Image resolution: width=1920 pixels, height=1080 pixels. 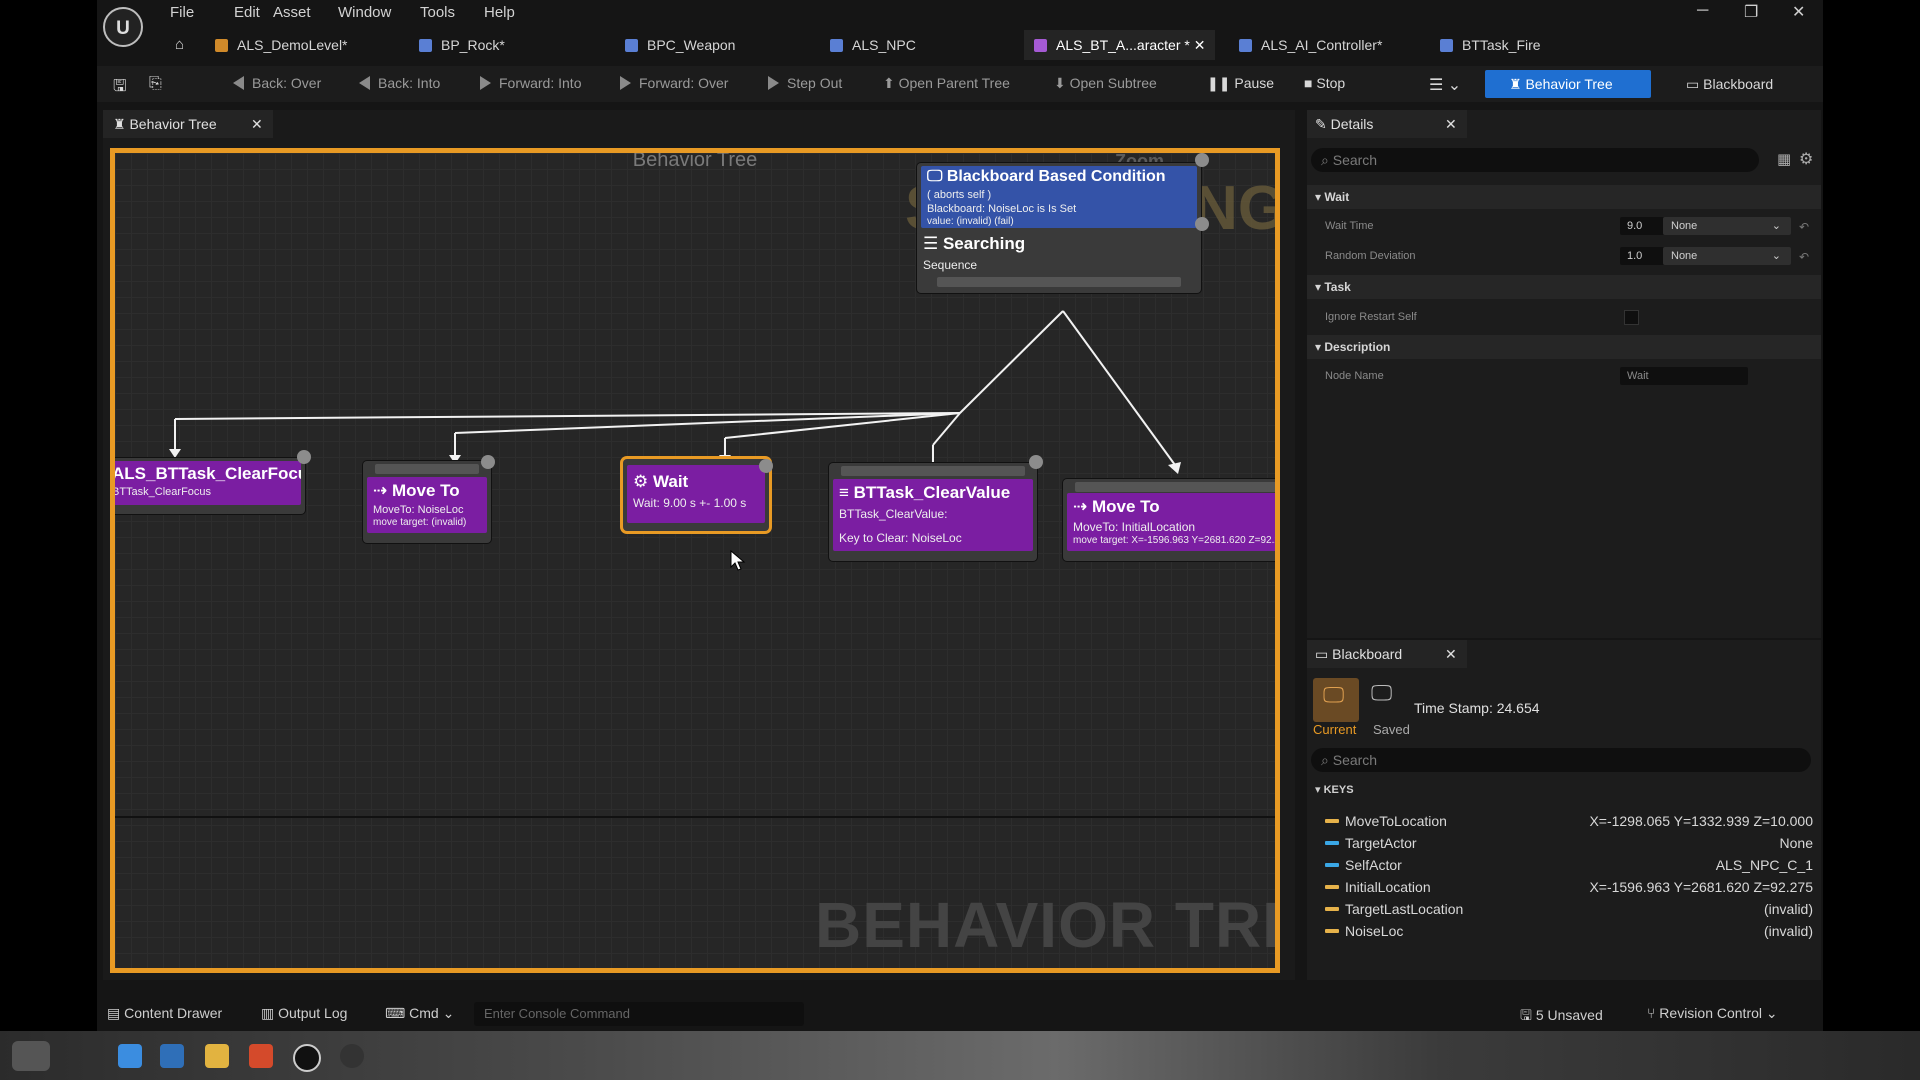 I want to click on save-icon: 🖫, so click(x=120, y=88).